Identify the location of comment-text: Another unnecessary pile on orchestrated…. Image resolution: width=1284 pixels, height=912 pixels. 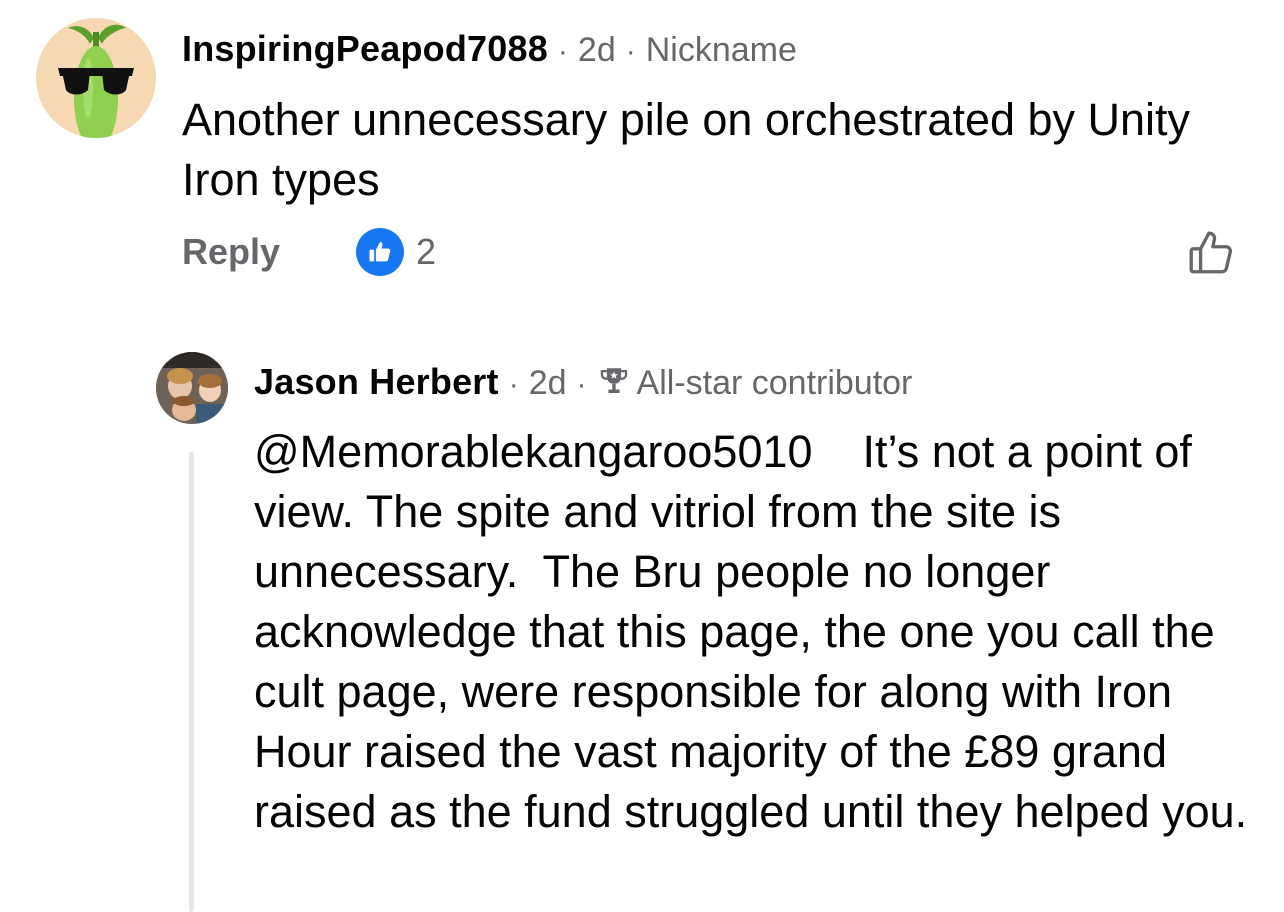
(686, 149).